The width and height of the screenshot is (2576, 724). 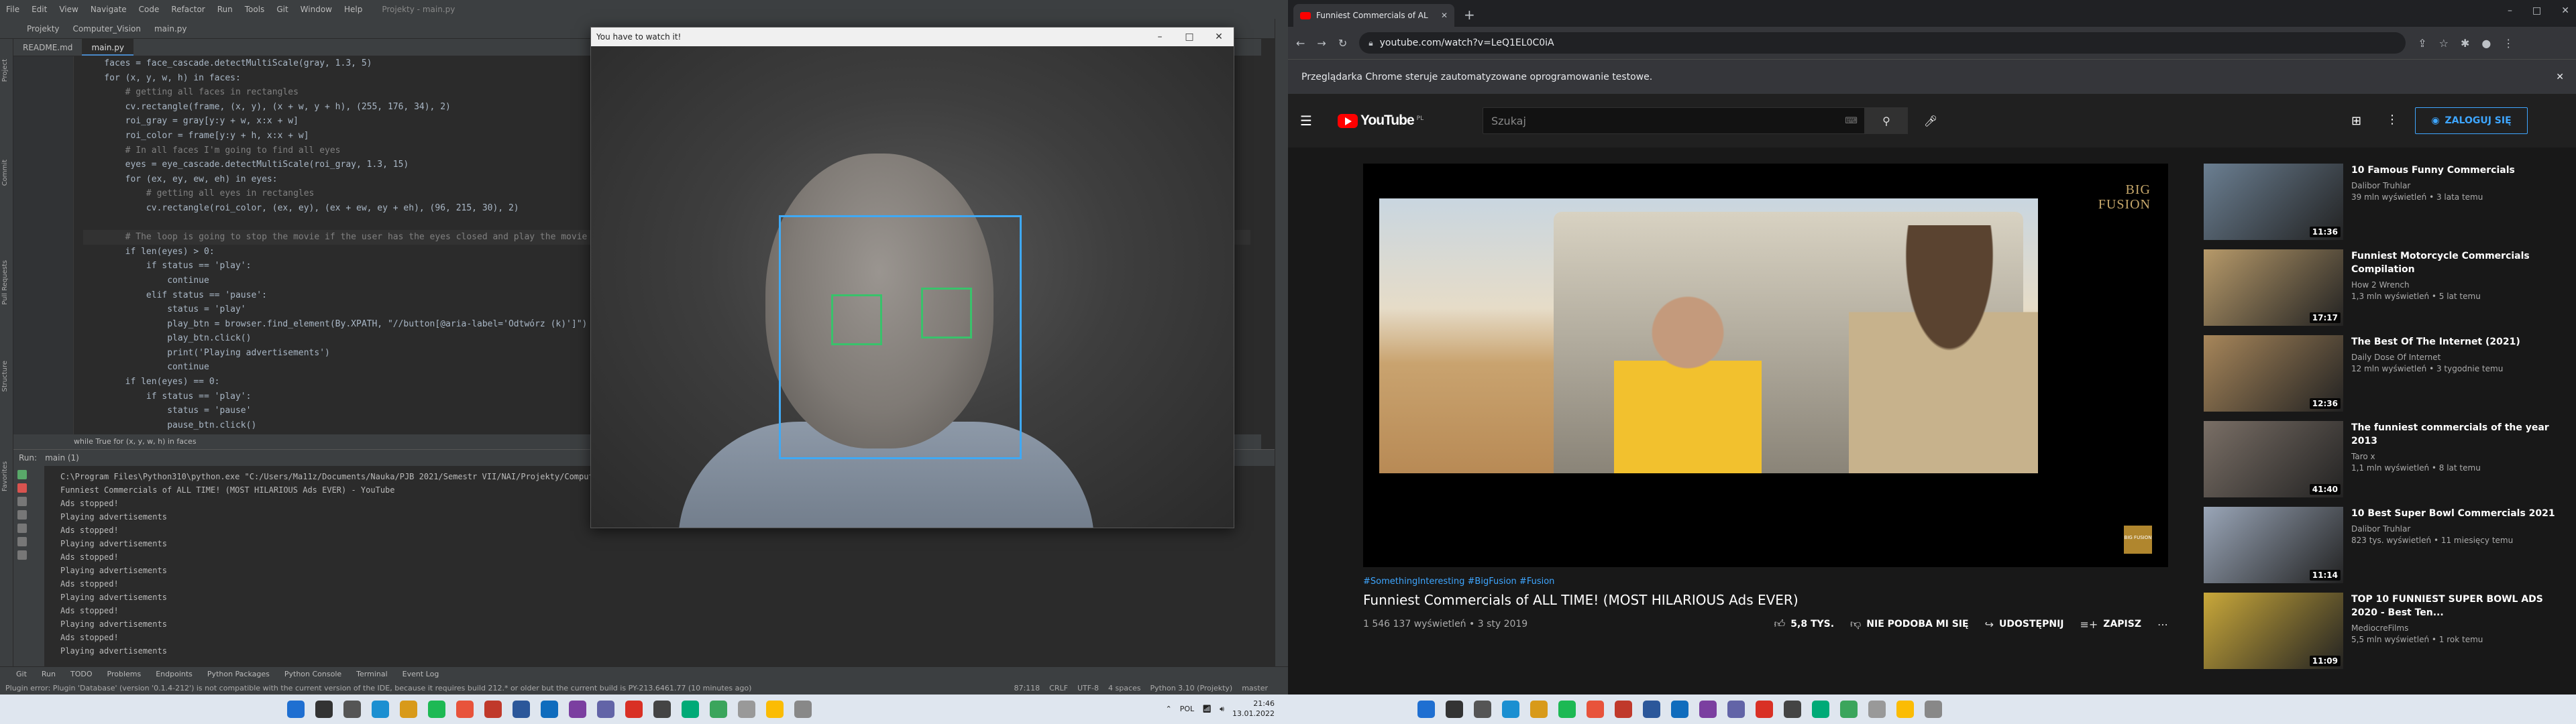 What do you see at coordinates (22, 474) in the screenshot?
I see `rerun-icon` at bounding box center [22, 474].